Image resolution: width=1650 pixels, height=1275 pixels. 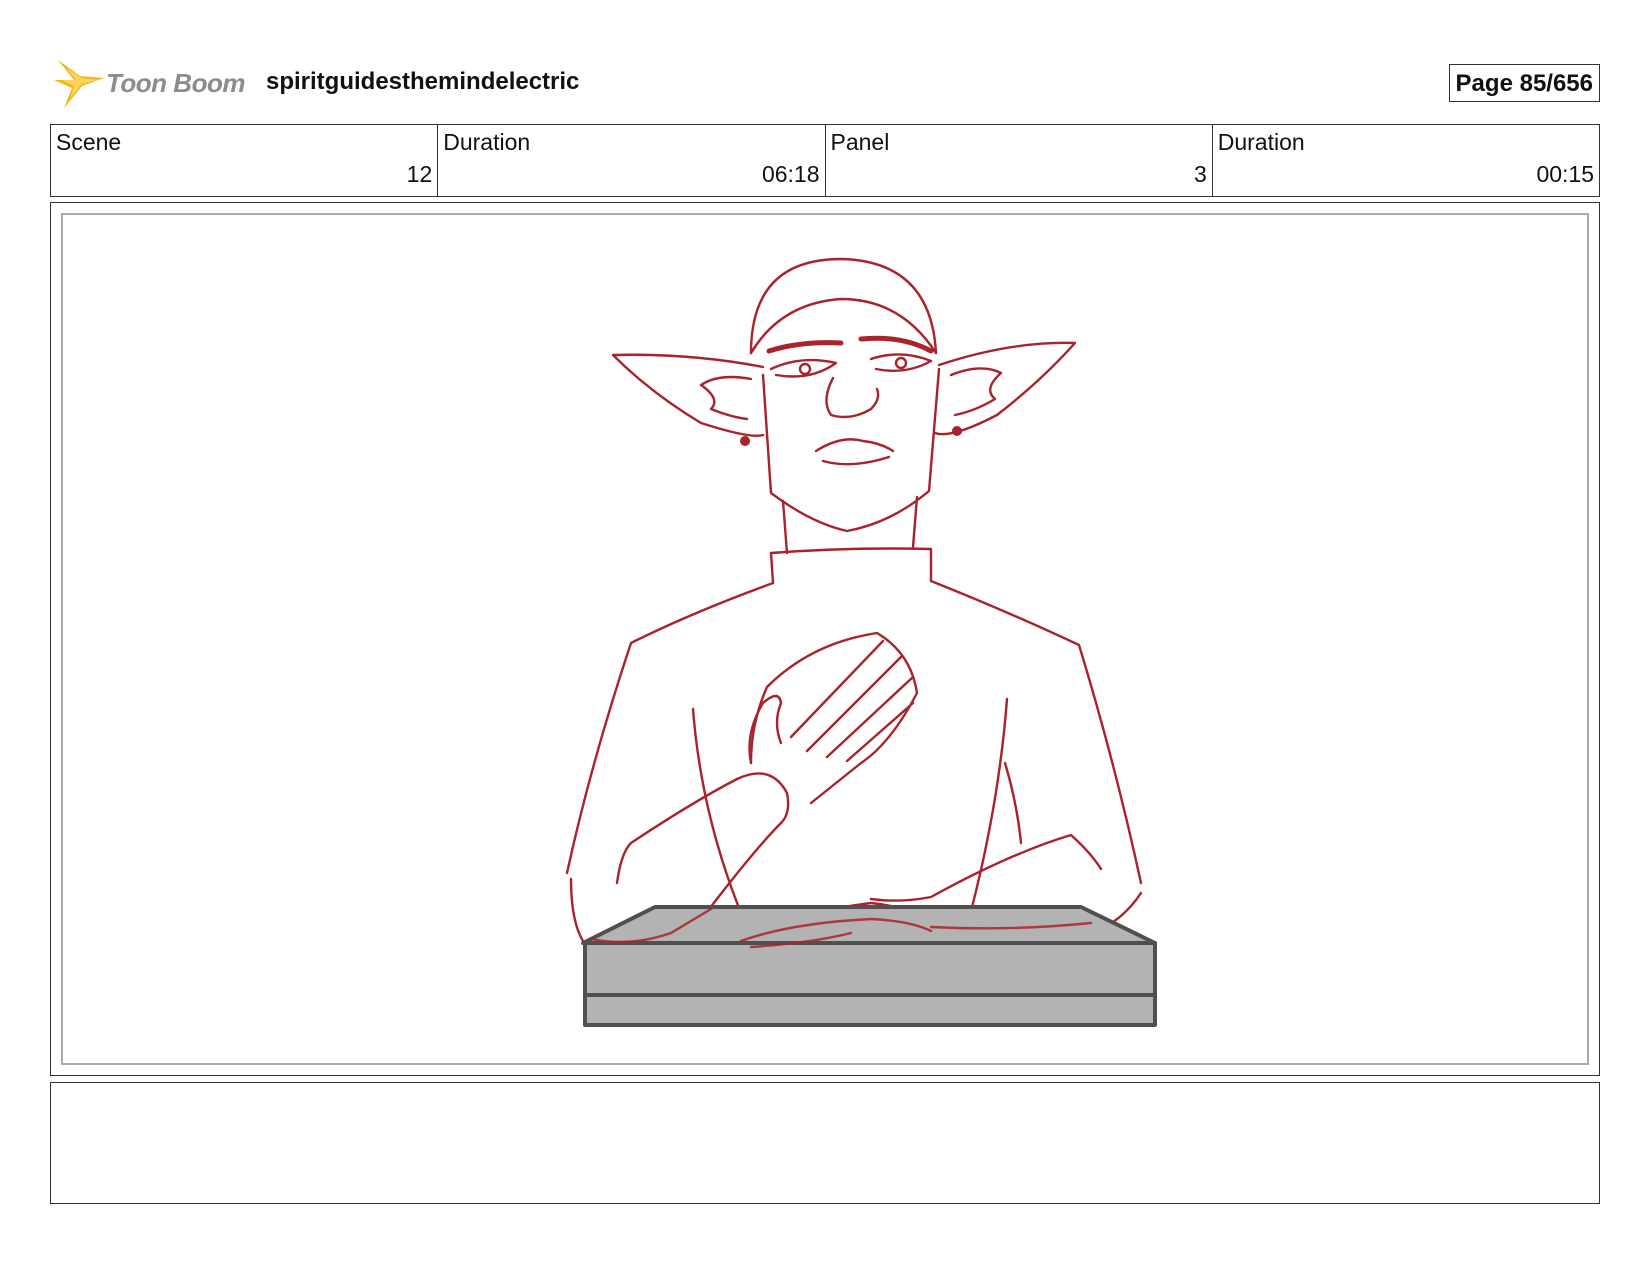 What do you see at coordinates (851, 566) in the screenshot?
I see `collar` at bounding box center [851, 566].